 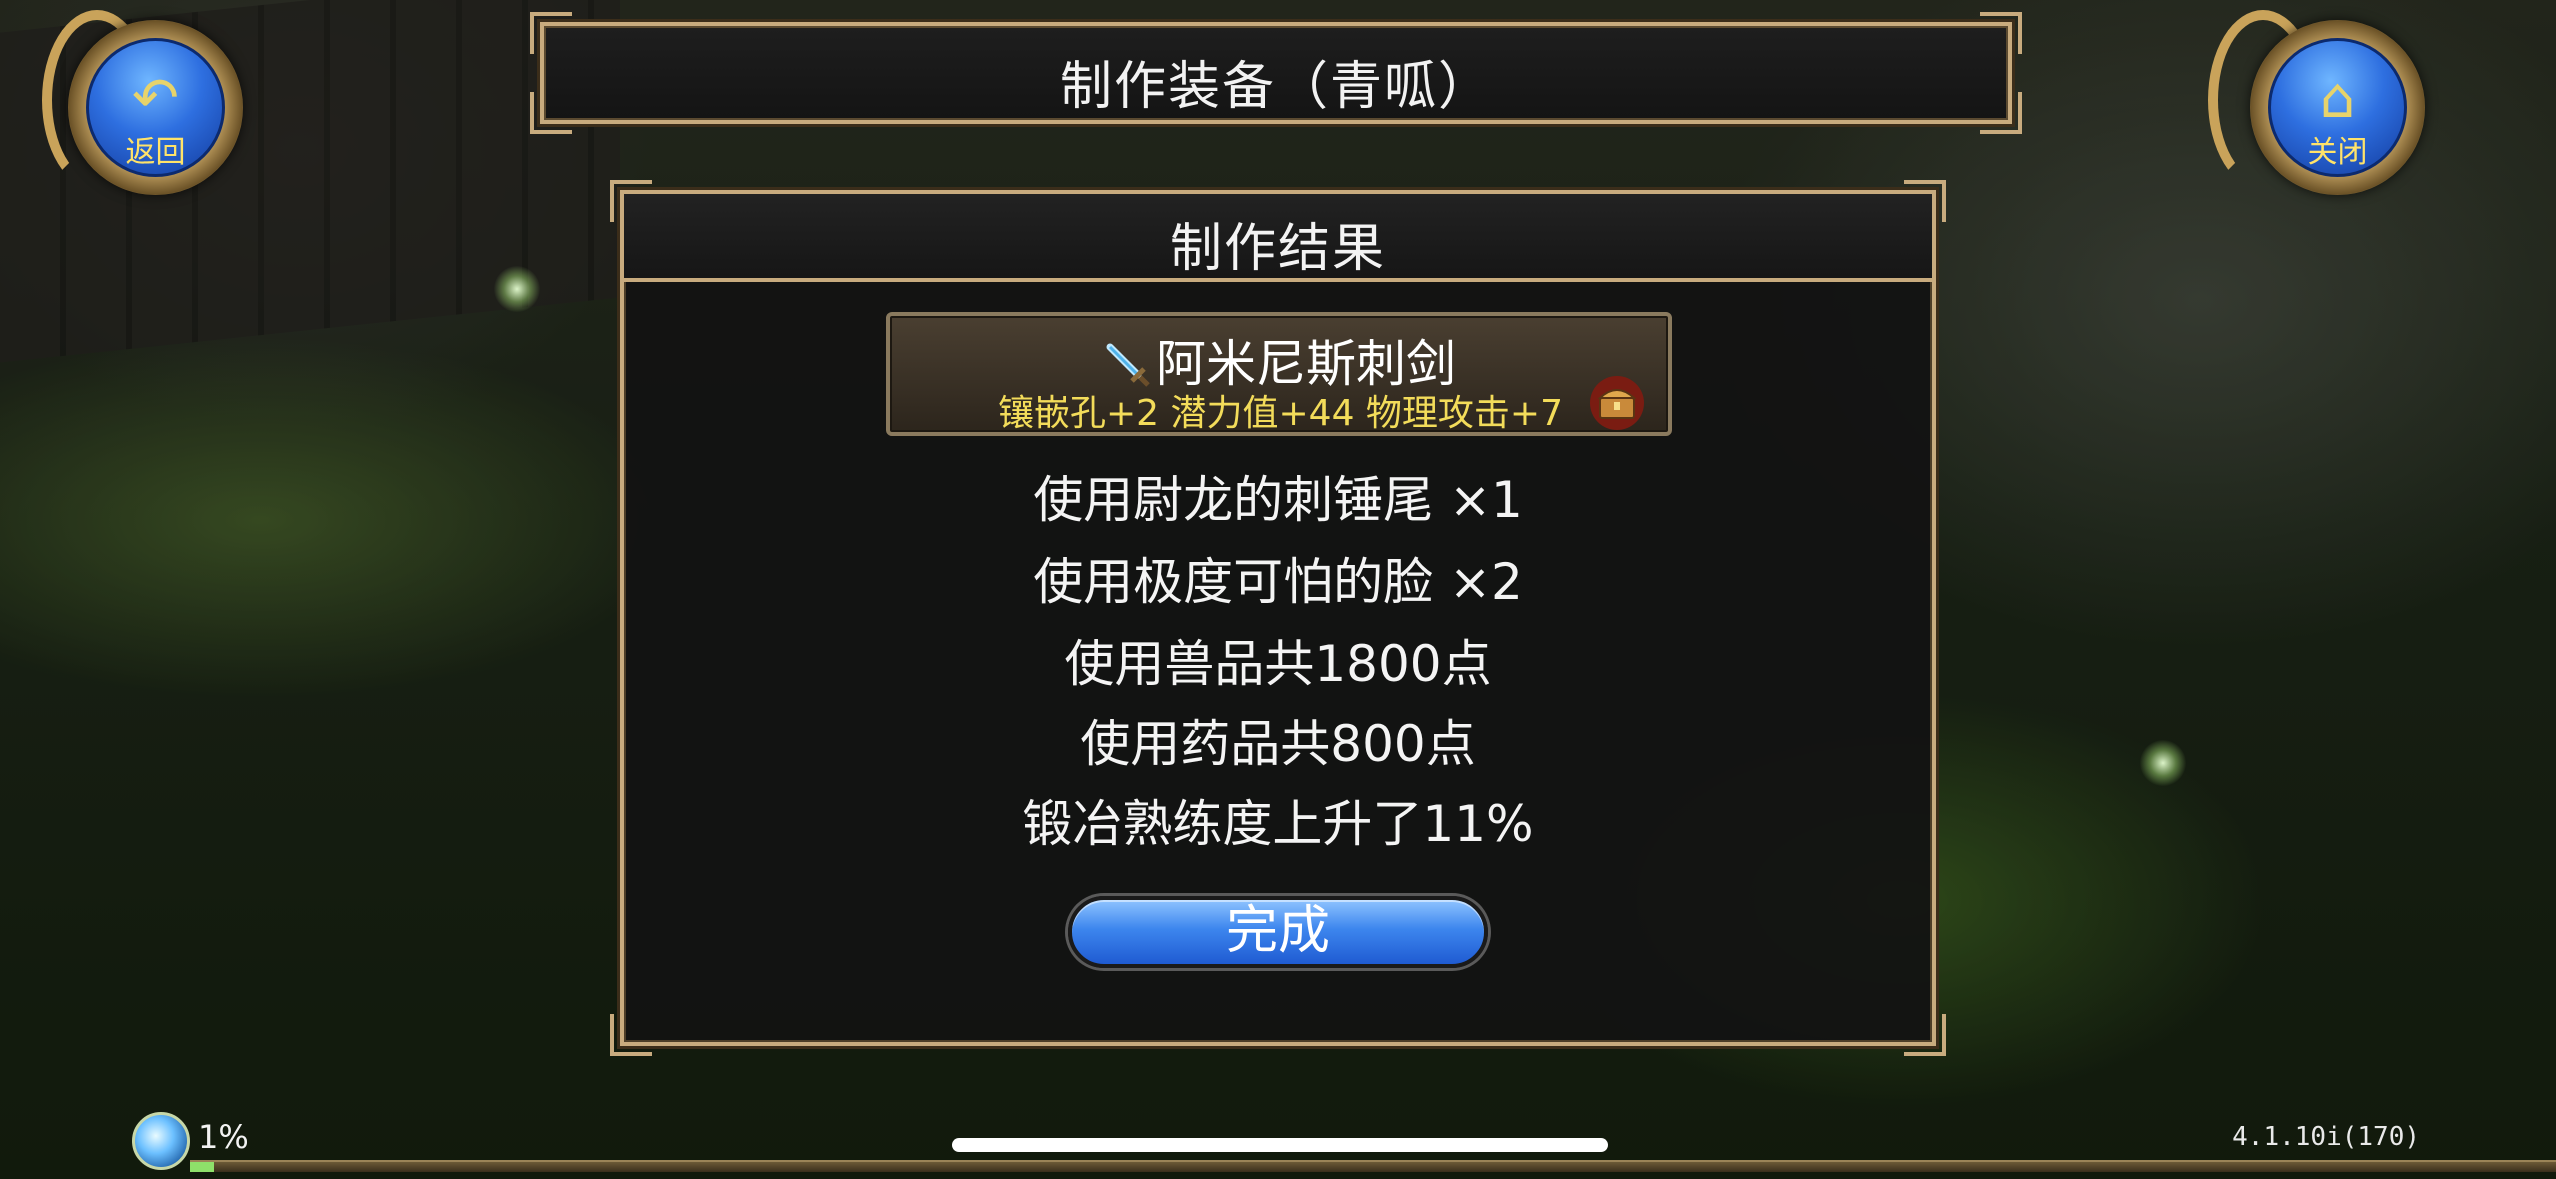 I want to click on version-label: 4.1.10i(170), so click(x=2326, y=1137).